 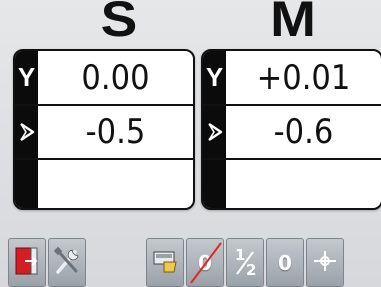 I want to click on readout-value: -0.6, so click(x=303, y=131).